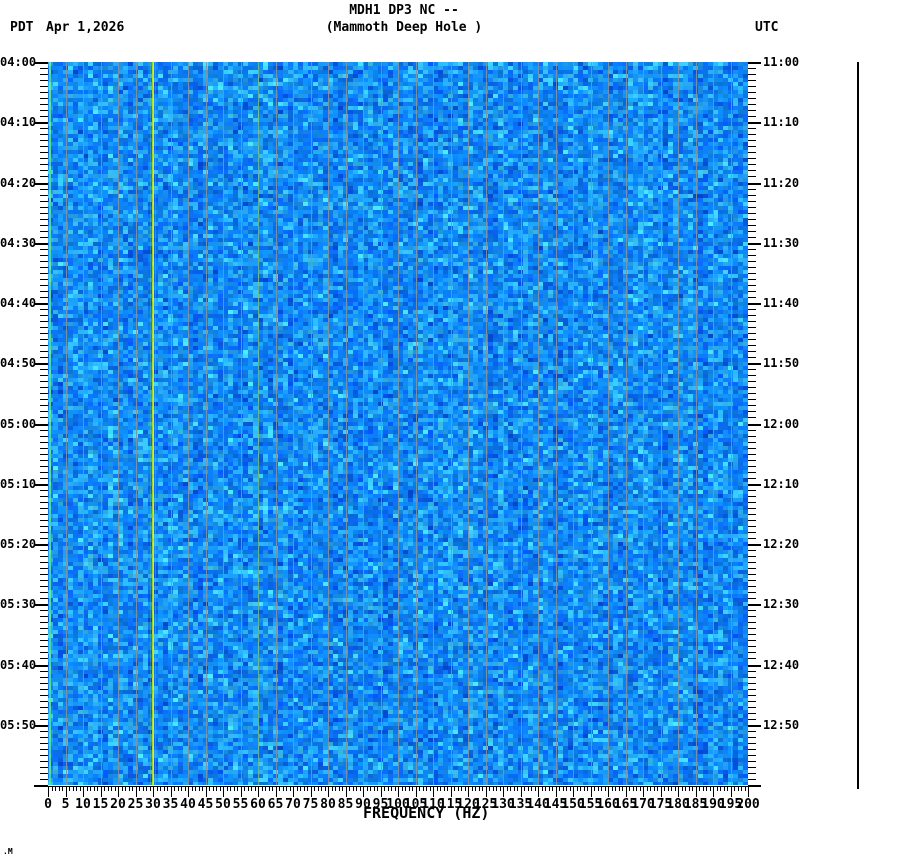  Describe the element at coordinates (781, 122) in the screenshot. I see `right-time-label: 11:10` at that location.